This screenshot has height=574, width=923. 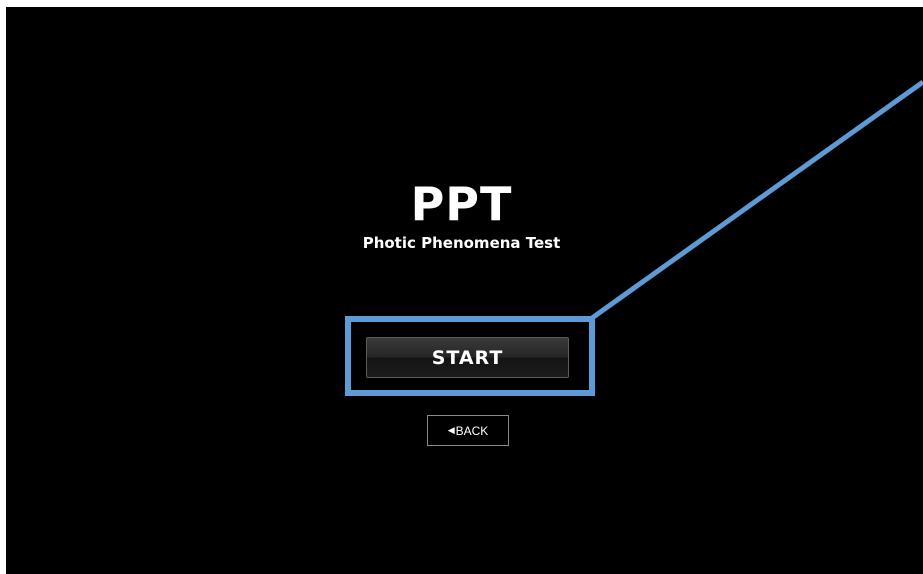 I want to click on app-subtitle: Photic Phenomena Test, so click(x=461, y=243).